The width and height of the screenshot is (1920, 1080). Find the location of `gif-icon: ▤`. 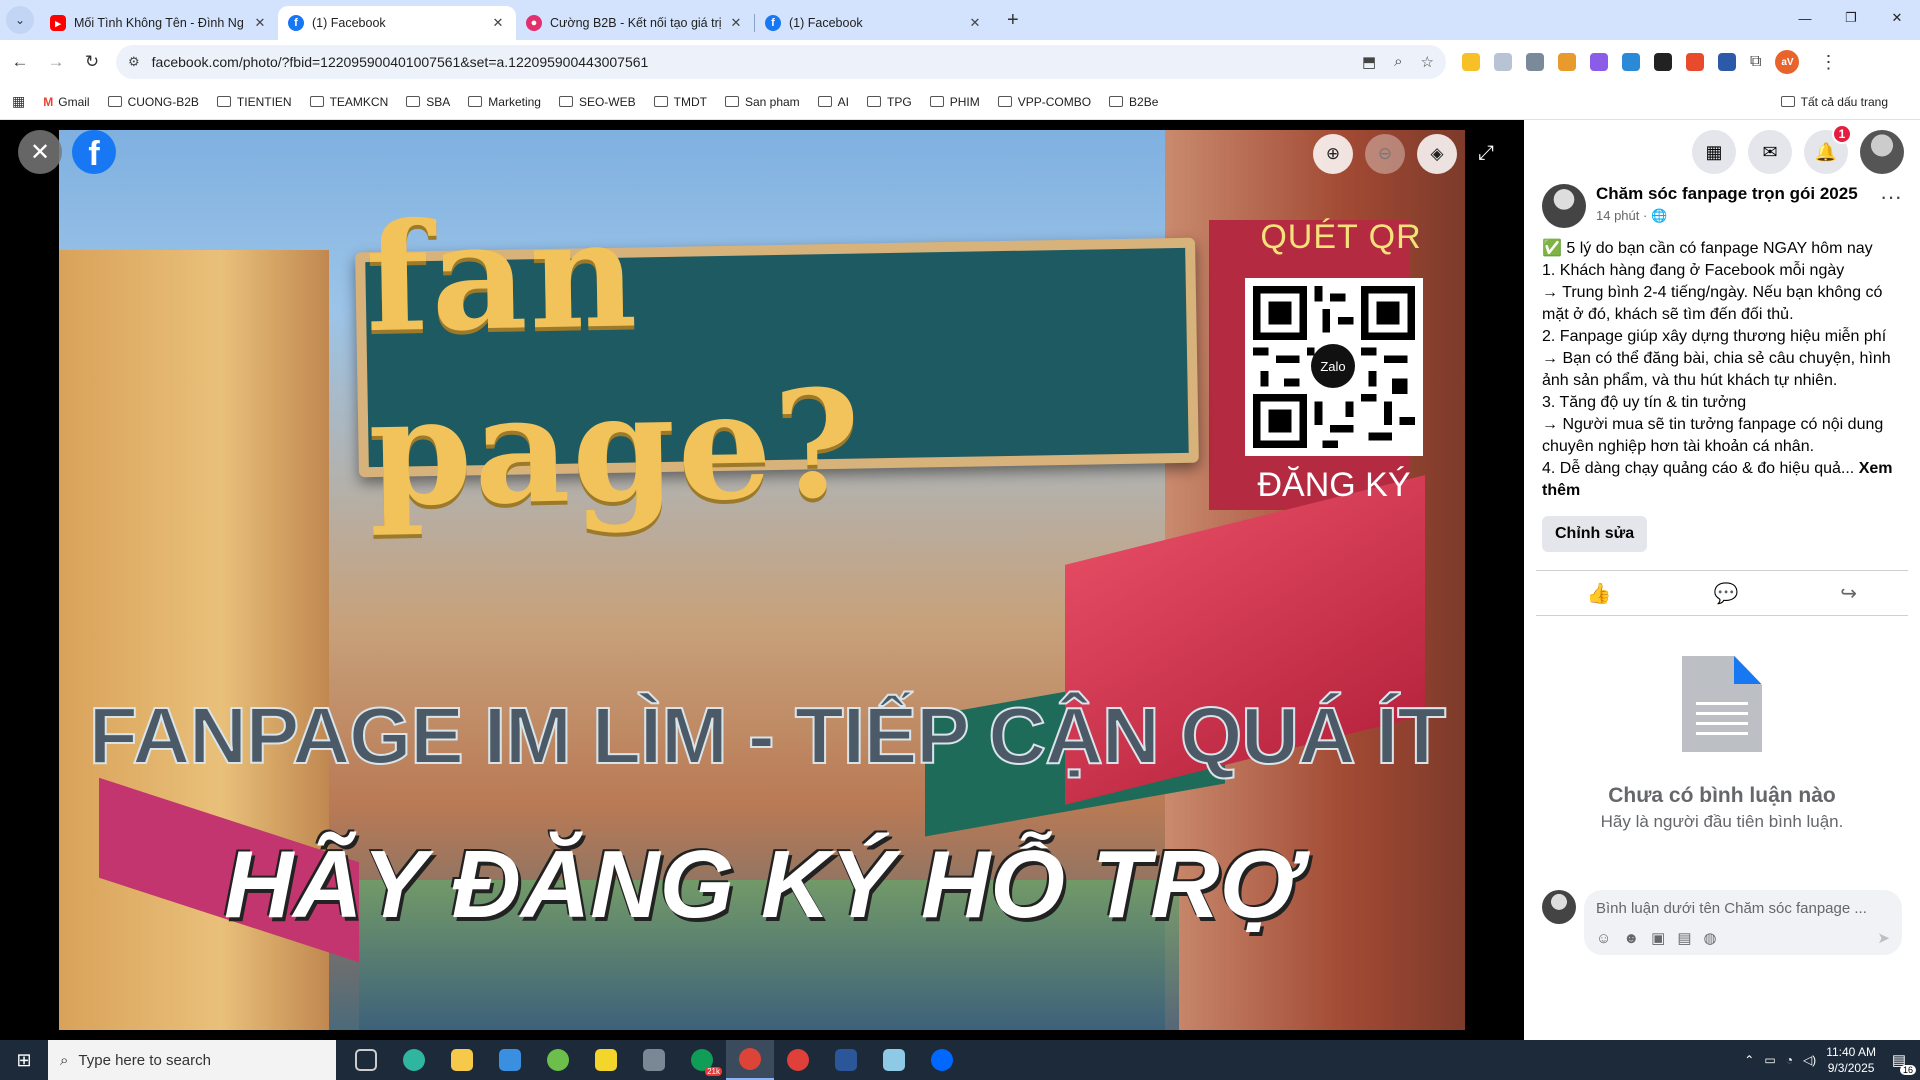

gif-icon: ▤ is located at coordinates (1684, 938).